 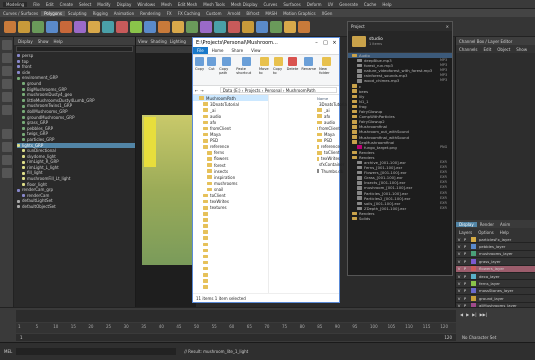 What do you see at coordinates (20, 13) in the screenshot?
I see `shelf-tab: Curves / Surfaces` at bounding box center [20, 13].